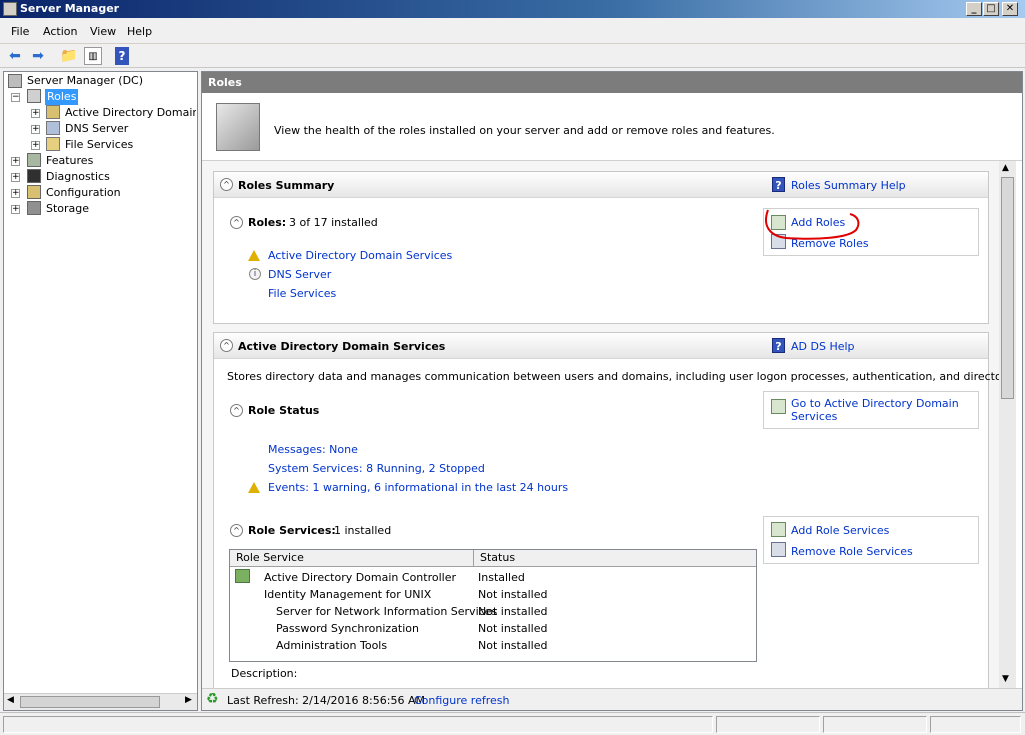 This screenshot has width=1025, height=735. What do you see at coordinates (15, 56) in the screenshot?
I see `back-arrow-icon: ⬅` at bounding box center [15, 56].